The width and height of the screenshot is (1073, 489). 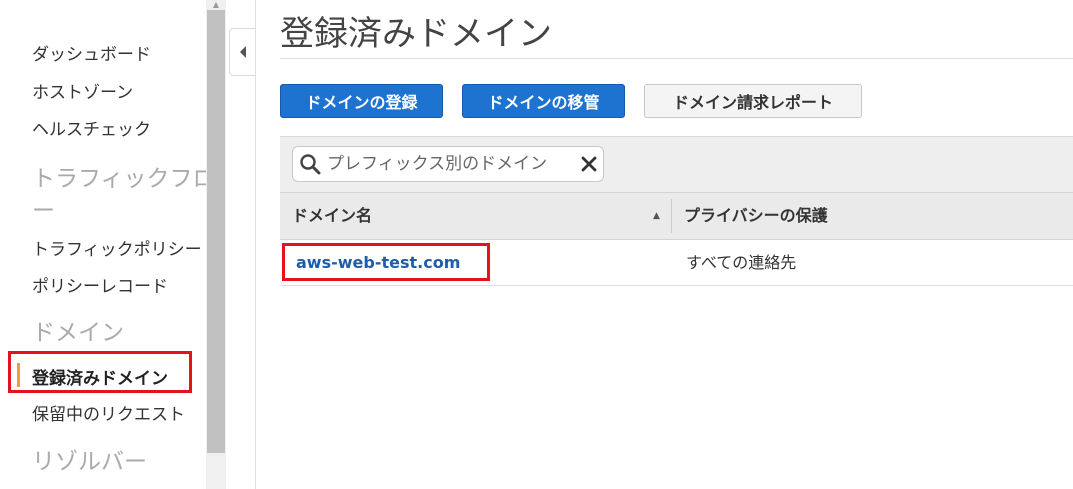 I want to click on sidebar-item-dashboard: ダッシュボード, so click(x=91, y=52).